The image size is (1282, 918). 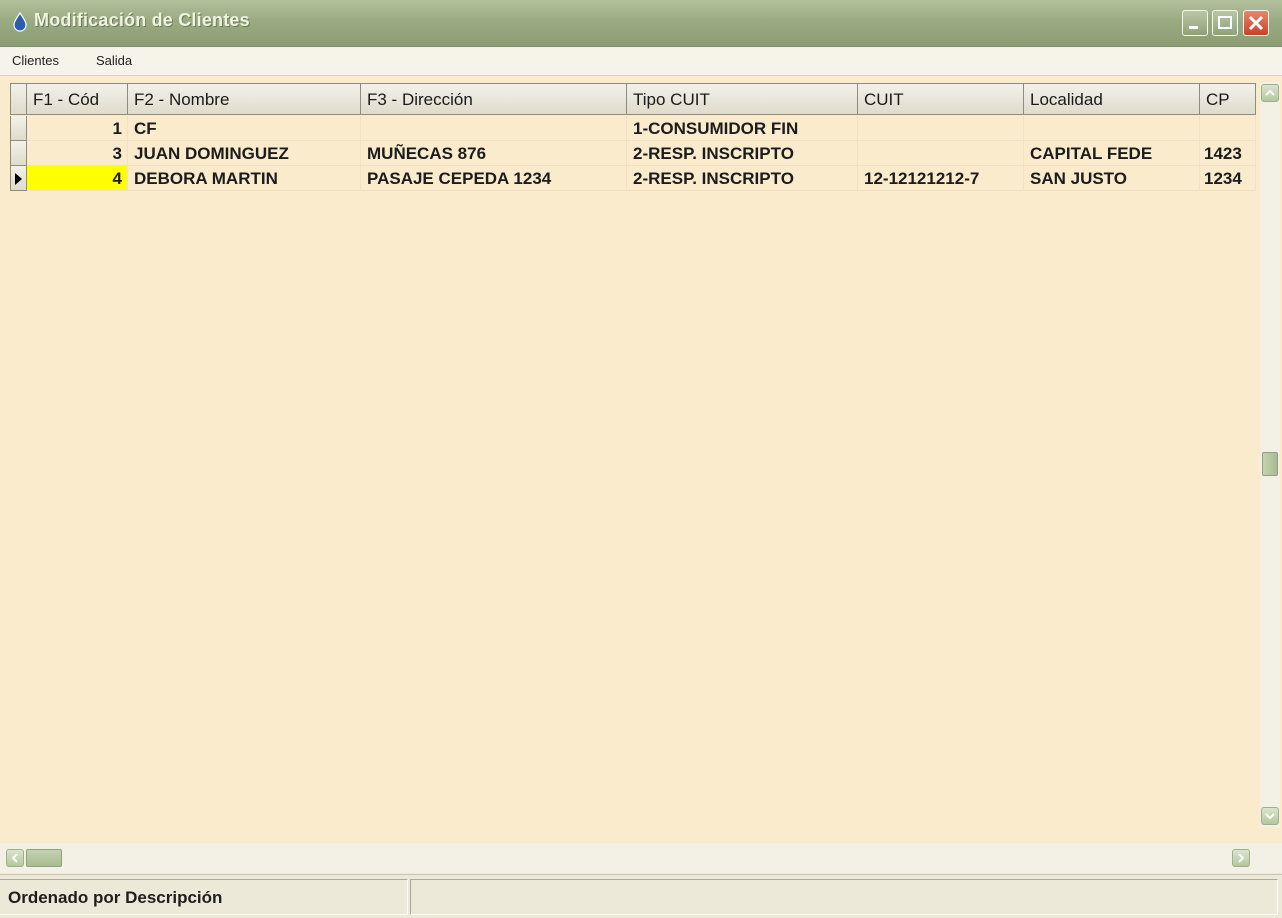 I want to click on cell-nombre: JUAN DOMINGUEZ, so click(x=244, y=153).